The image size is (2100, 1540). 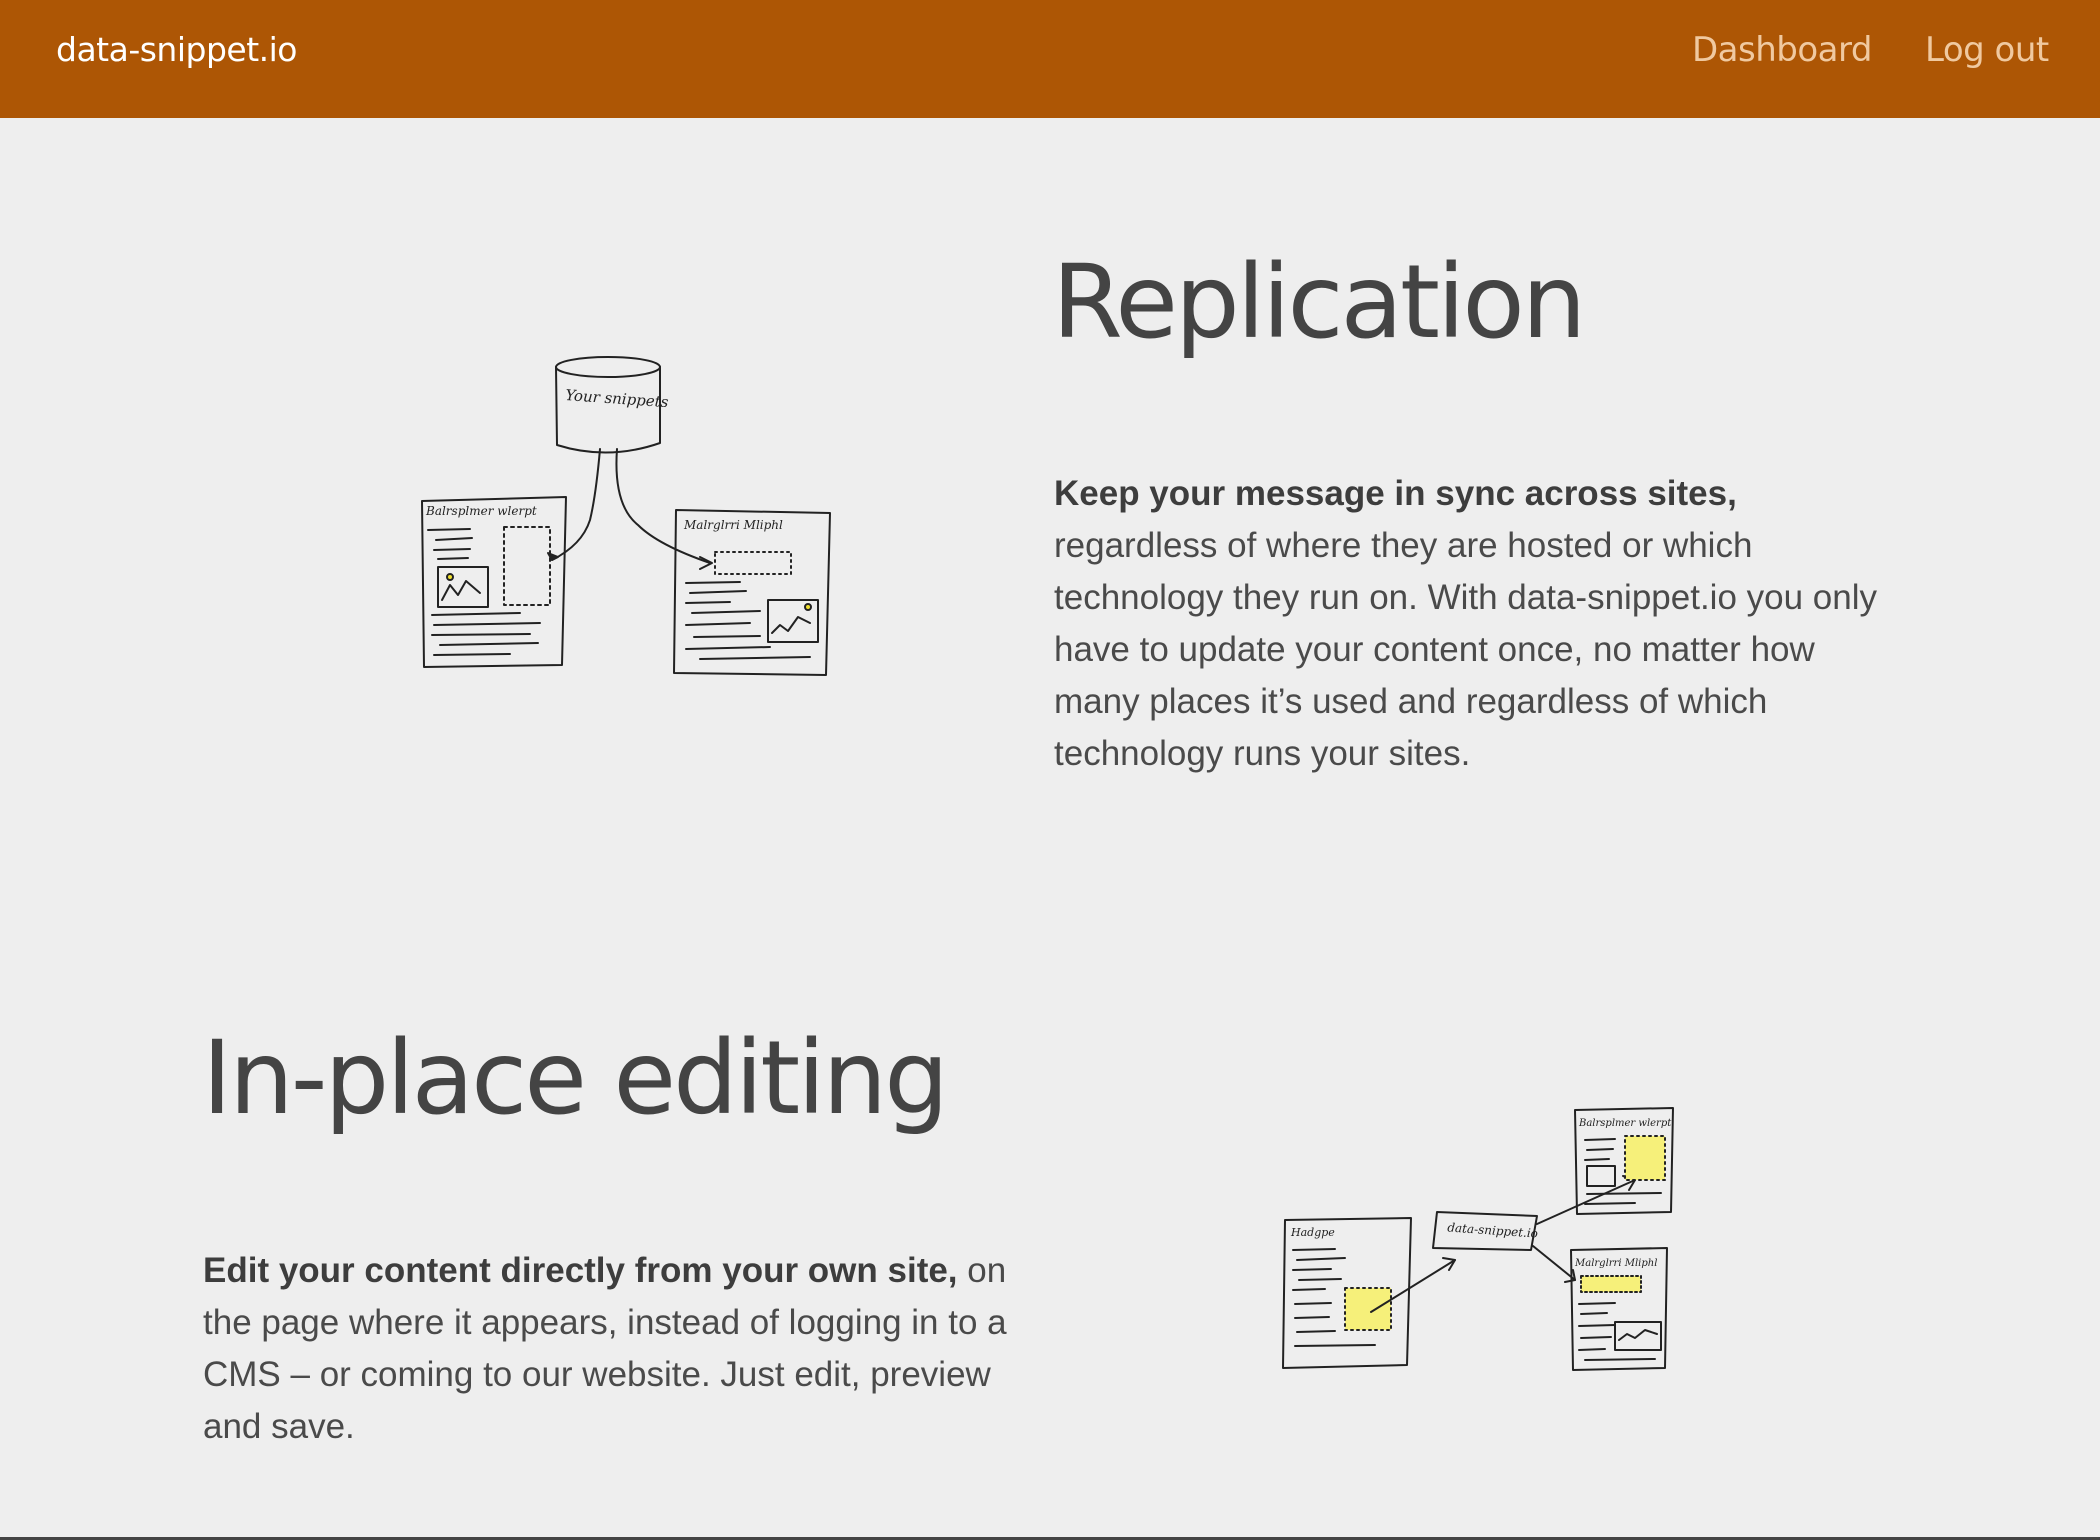 What do you see at coordinates (1493, 1230) in the screenshot?
I see `service-label: data-snippet.io` at bounding box center [1493, 1230].